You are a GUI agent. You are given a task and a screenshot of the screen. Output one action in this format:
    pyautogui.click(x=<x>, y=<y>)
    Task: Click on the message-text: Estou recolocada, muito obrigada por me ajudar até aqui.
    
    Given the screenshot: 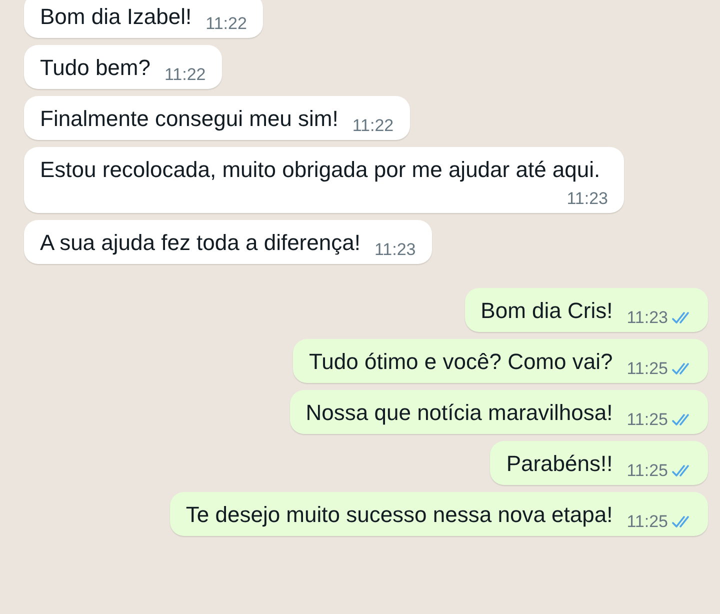 What is the action you would take?
    pyautogui.click(x=321, y=170)
    